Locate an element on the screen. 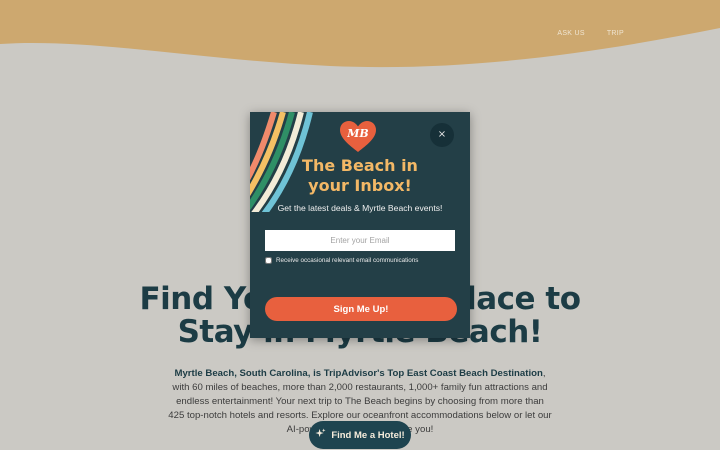  close-icon: × is located at coordinates (442, 134).